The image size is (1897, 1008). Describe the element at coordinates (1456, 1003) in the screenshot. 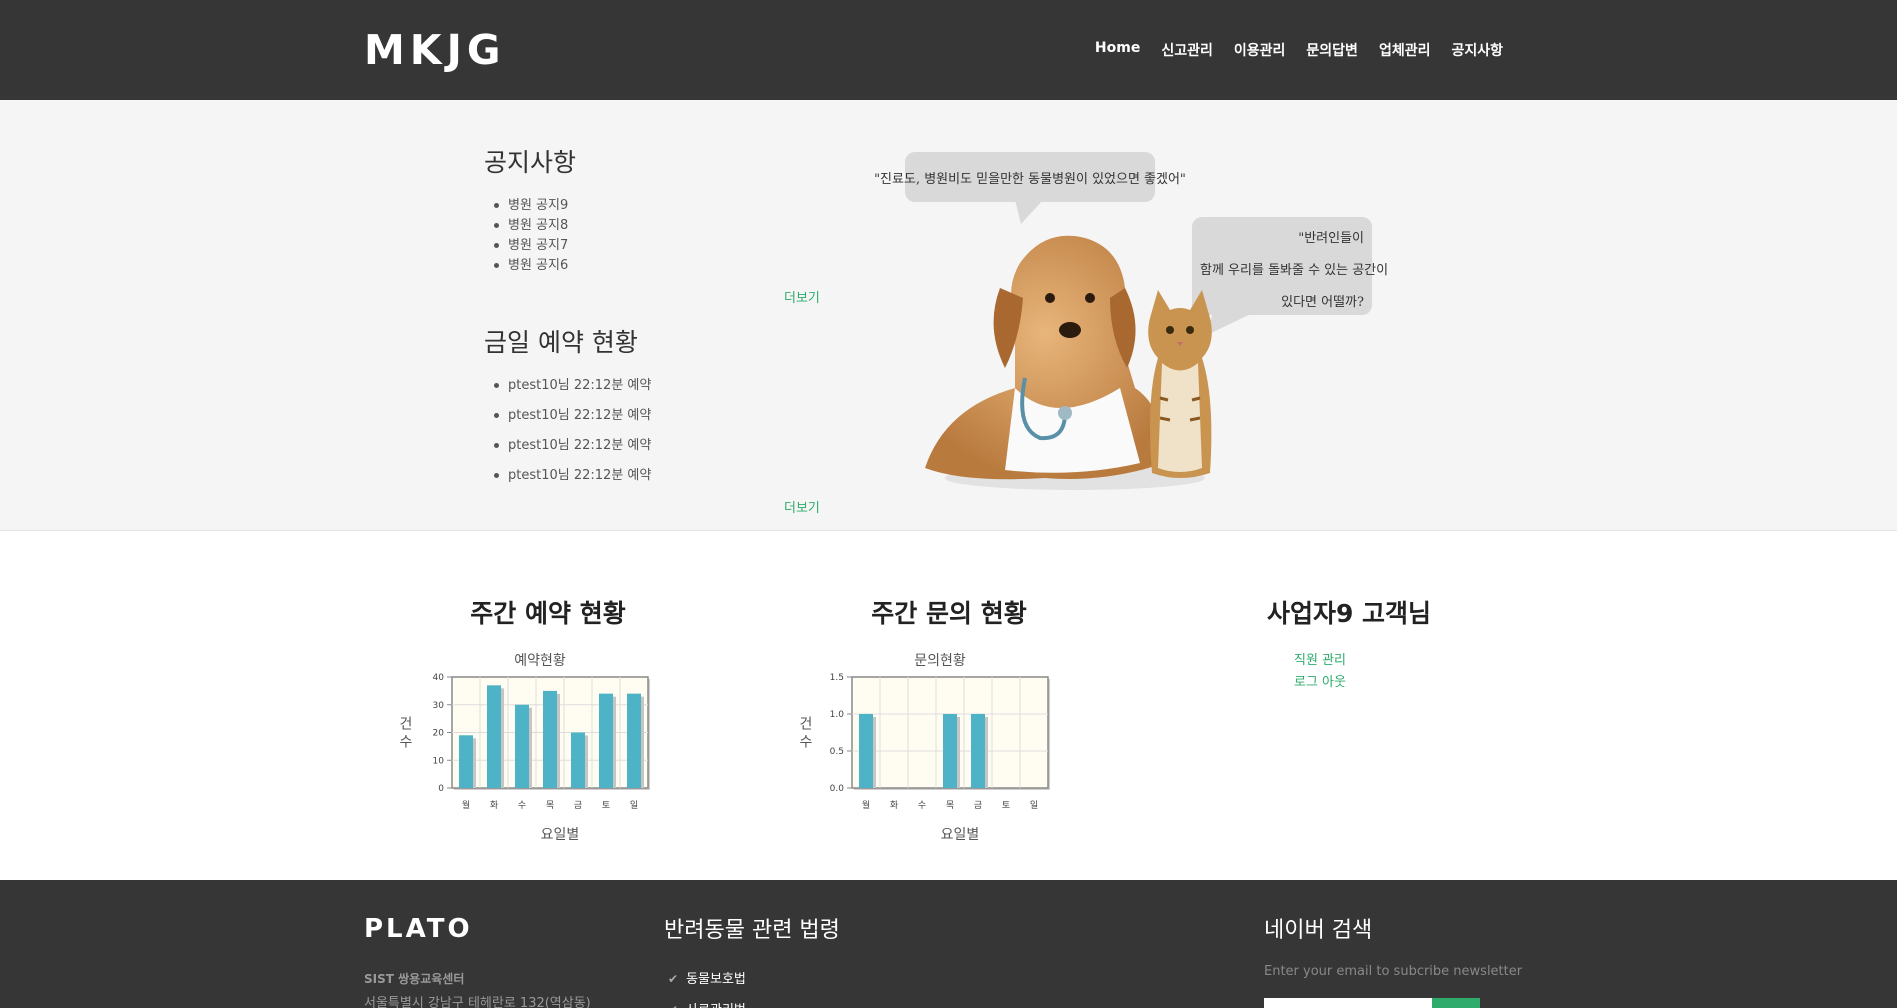

I see `search-button: 검색` at that location.